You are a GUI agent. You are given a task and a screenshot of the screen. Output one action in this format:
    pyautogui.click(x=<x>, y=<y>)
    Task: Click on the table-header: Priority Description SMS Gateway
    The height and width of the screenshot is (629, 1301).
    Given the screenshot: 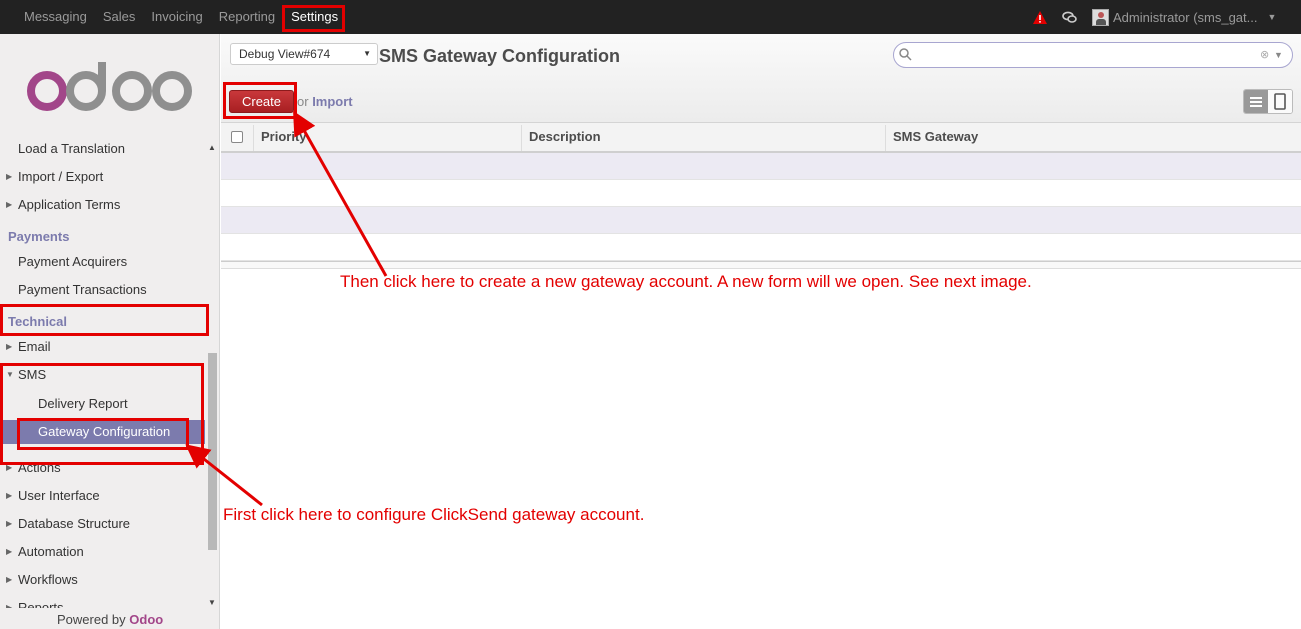 What is the action you would take?
    pyautogui.click(x=761, y=138)
    